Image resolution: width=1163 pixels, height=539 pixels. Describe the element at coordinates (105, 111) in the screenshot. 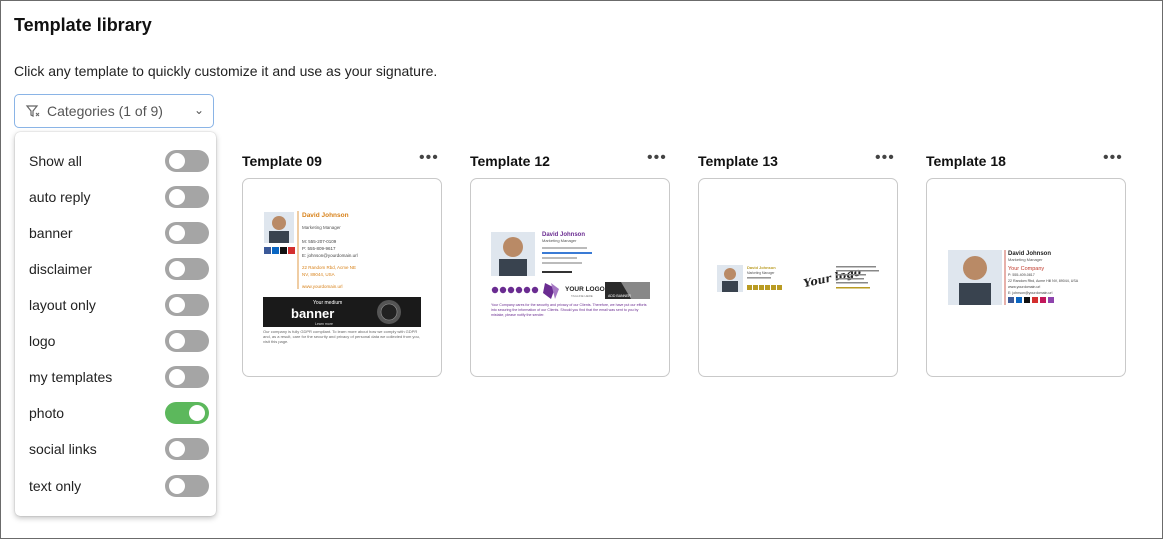

I see `categories-filter-label: Categories (1 of 9)` at that location.